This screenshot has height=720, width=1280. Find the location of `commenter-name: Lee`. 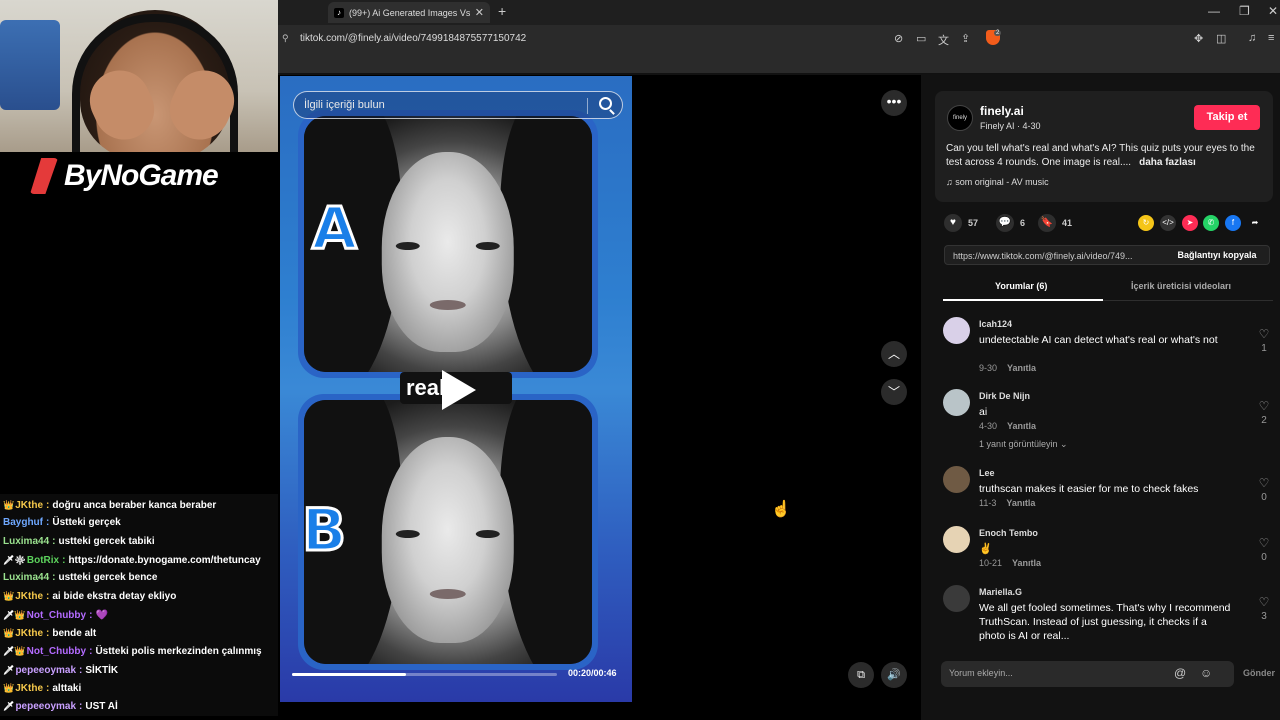

commenter-name: Lee is located at coordinates (987, 473).